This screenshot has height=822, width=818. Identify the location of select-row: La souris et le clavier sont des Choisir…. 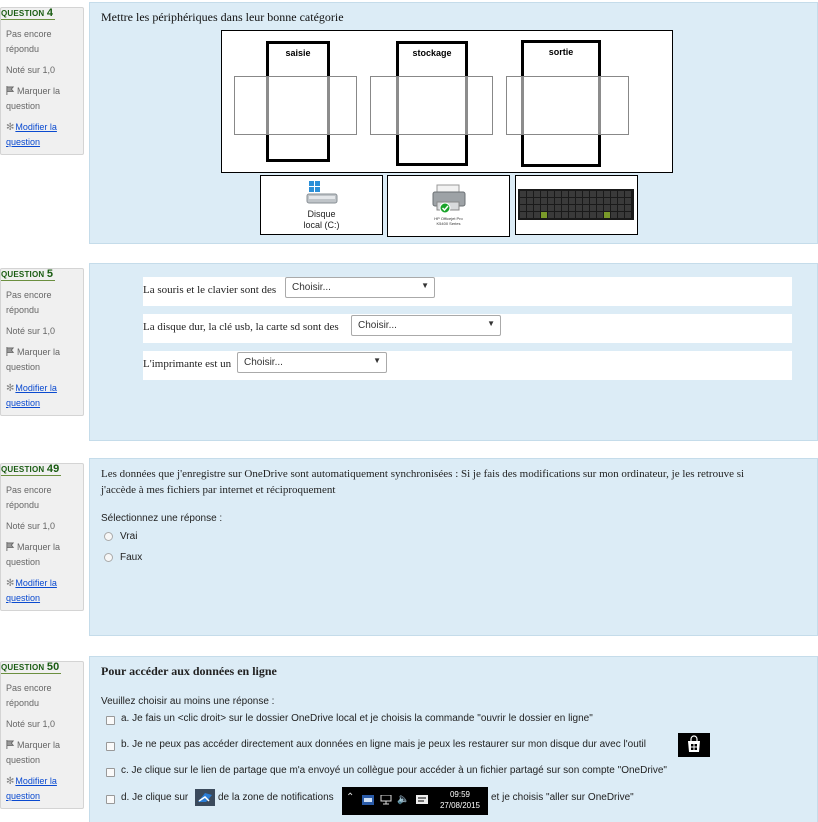
(467, 291).